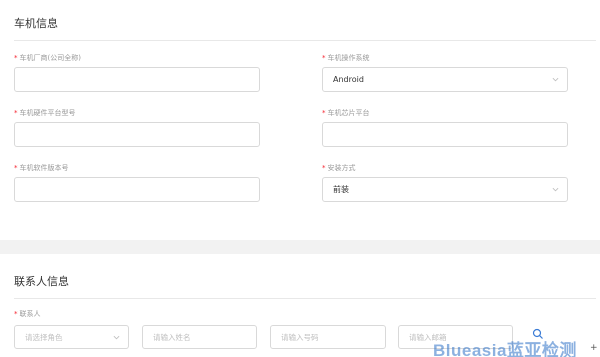 The image size is (600, 357). I want to click on role-select: 请选择角色, so click(71, 337).